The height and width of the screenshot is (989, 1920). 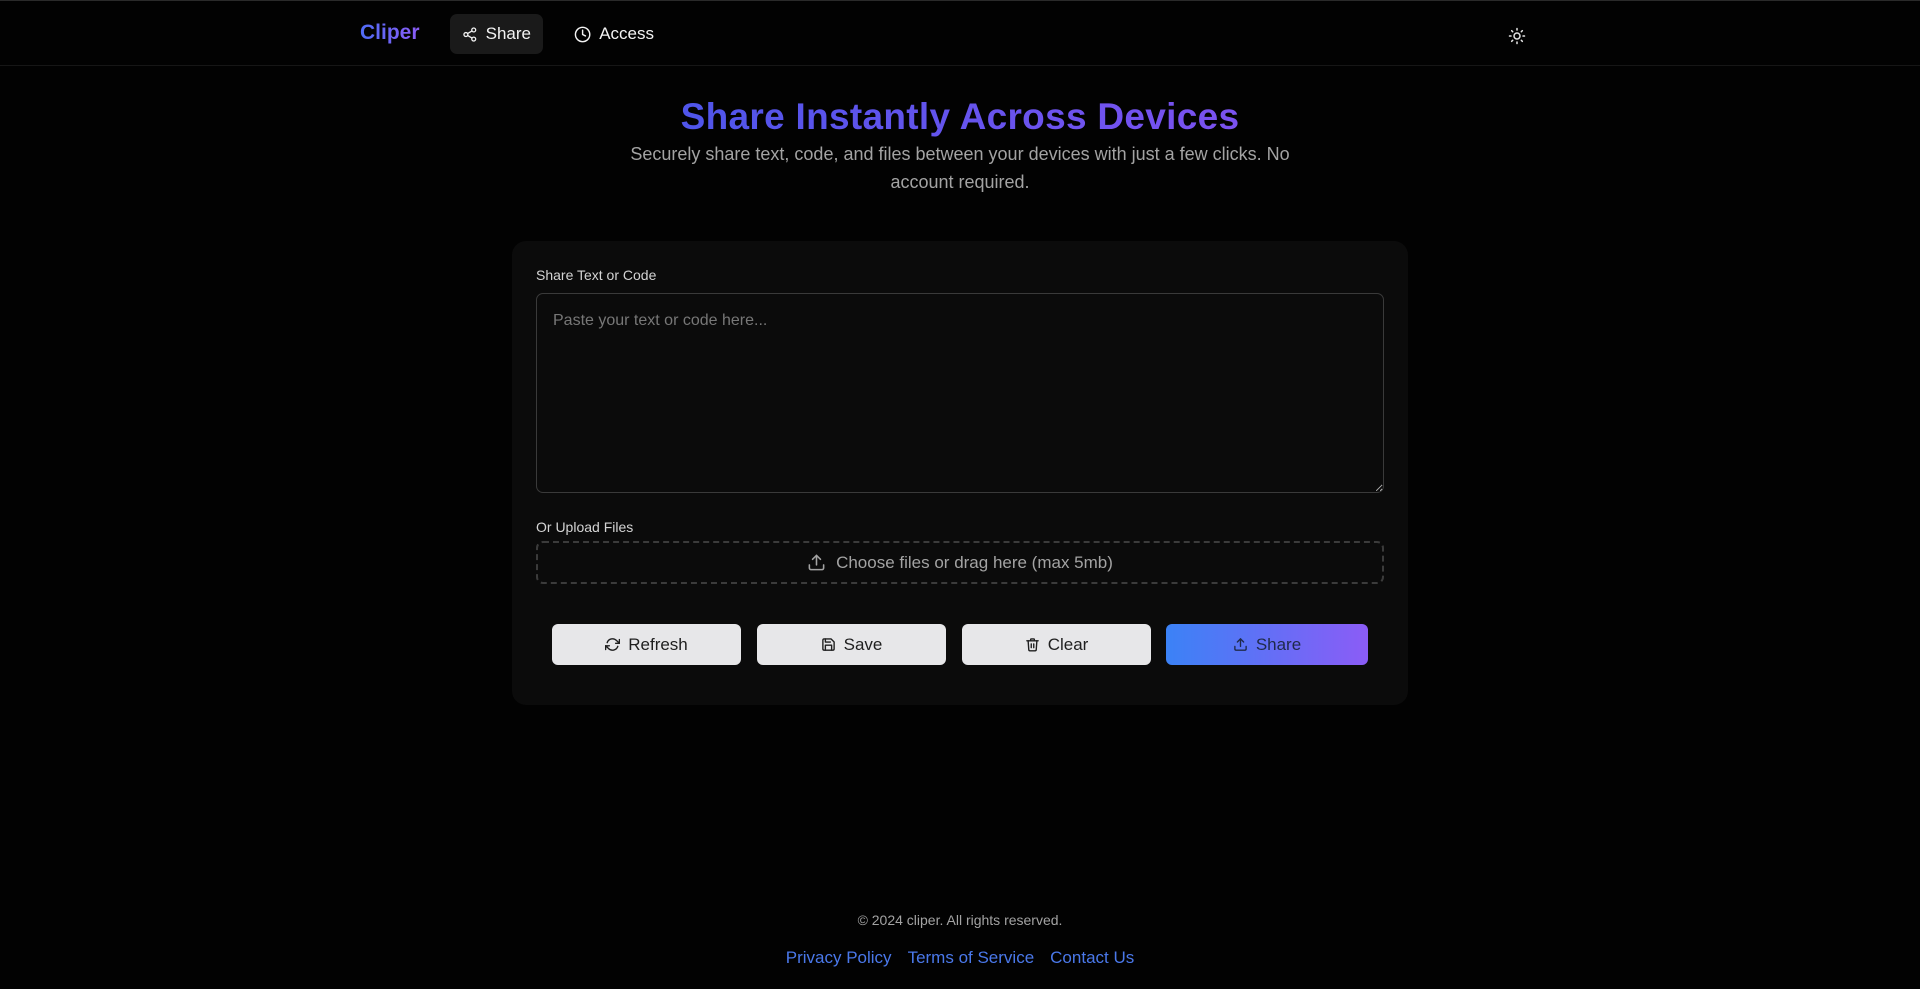 I want to click on share-button-label: Share, so click(x=1278, y=644).